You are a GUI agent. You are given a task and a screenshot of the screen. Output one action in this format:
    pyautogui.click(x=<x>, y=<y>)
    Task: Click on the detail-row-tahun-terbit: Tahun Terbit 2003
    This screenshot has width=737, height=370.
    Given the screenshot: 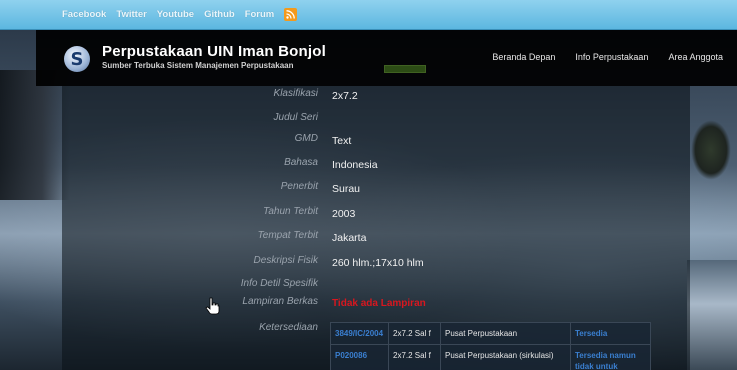 What is the action you would take?
    pyautogui.click(x=376, y=216)
    